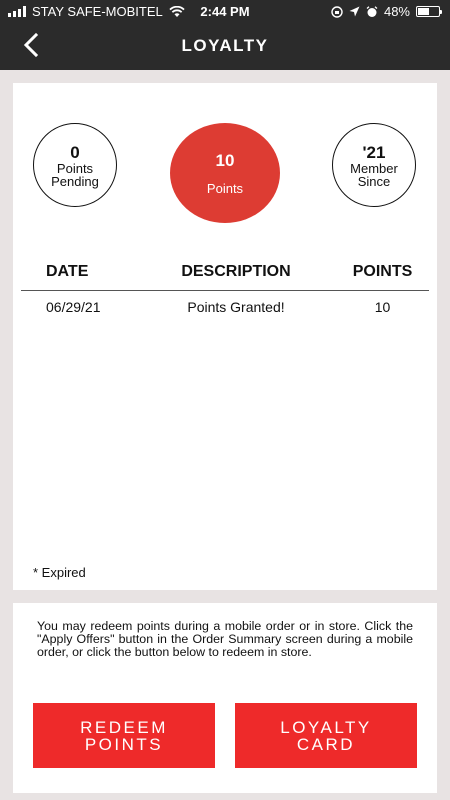  What do you see at coordinates (59, 572) in the screenshot?
I see `expired-note: * Expired` at bounding box center [59, 572].